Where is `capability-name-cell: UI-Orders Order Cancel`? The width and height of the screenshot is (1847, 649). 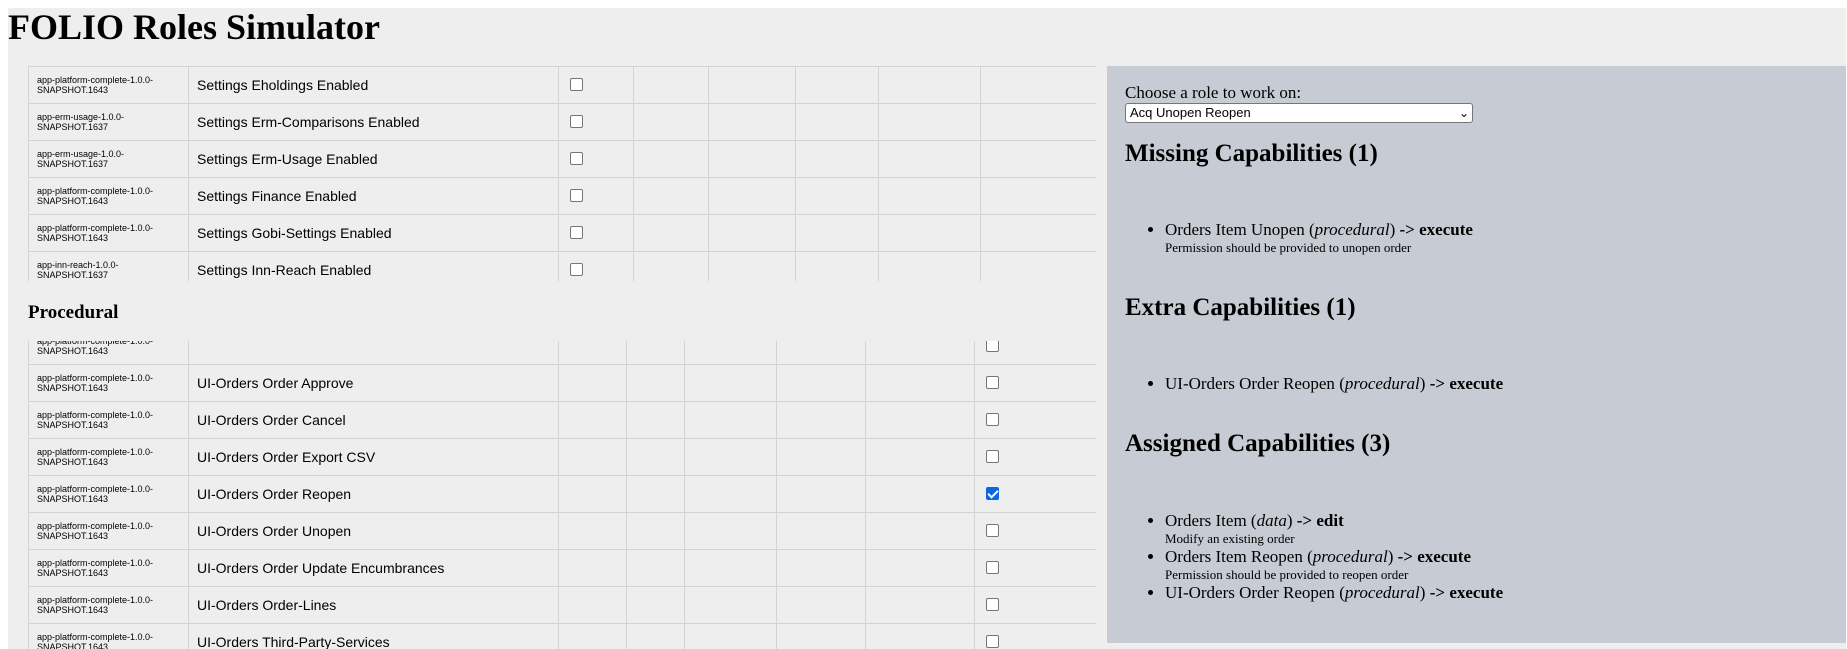
capability-name-cell: UI-Orders Order Cancel is located at coordinates (373, 420).